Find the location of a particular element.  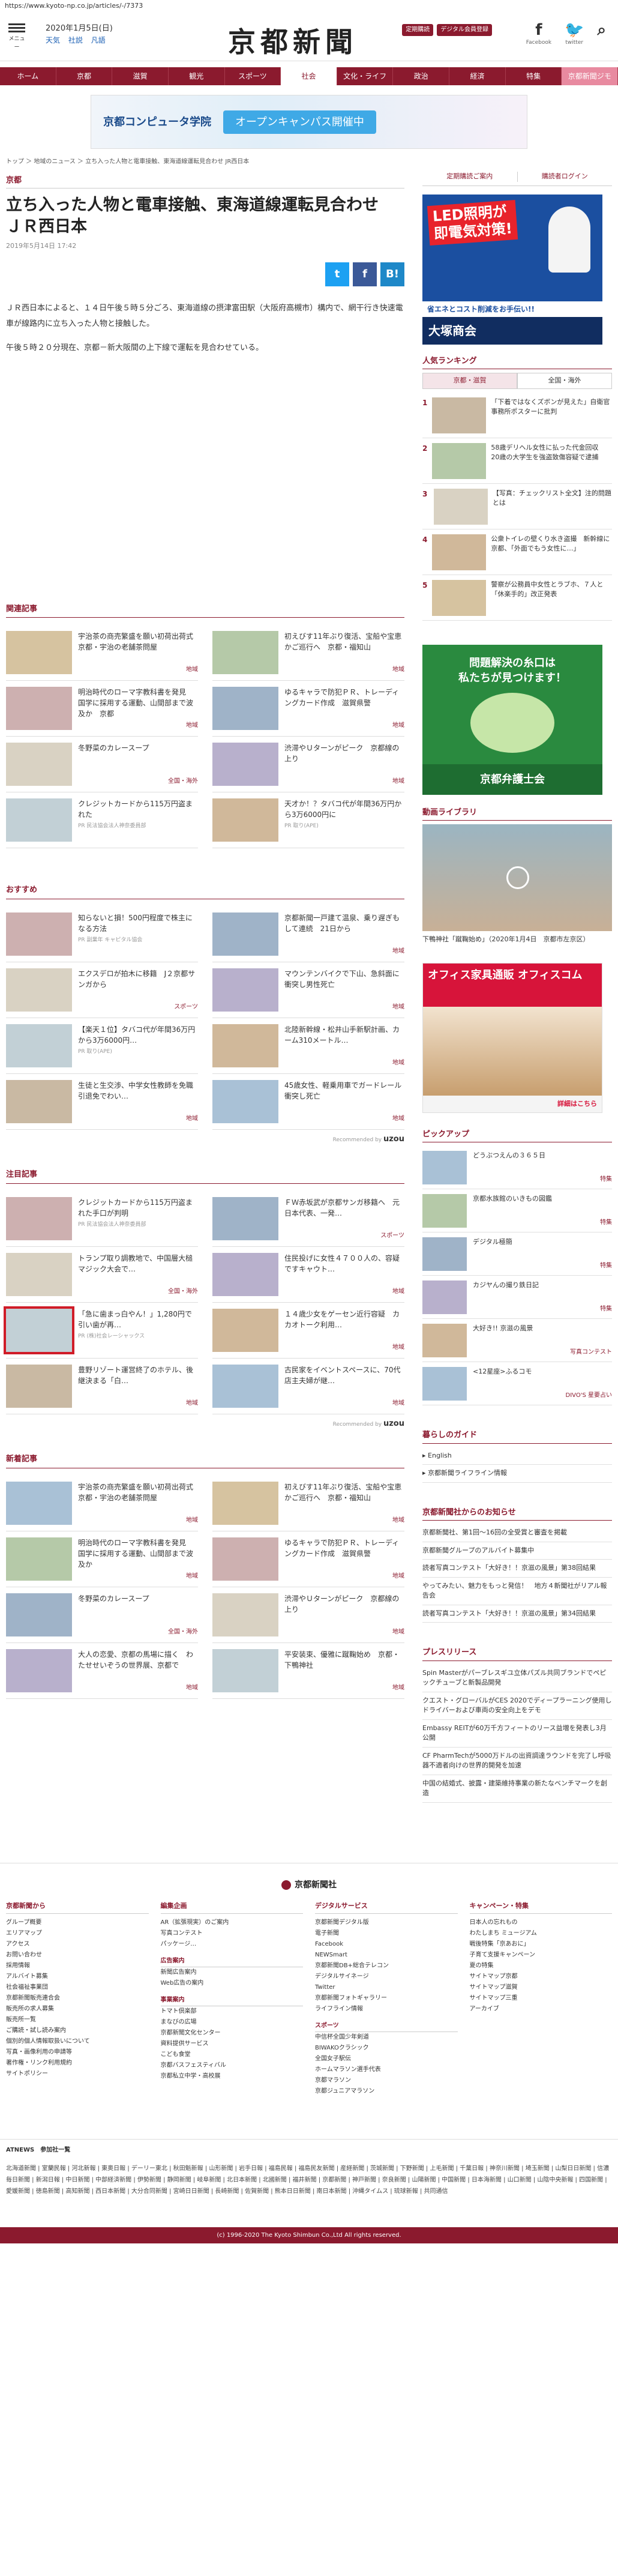

footer-link: ご購読・試し読み案内 is located at coordinates (78, 2031).